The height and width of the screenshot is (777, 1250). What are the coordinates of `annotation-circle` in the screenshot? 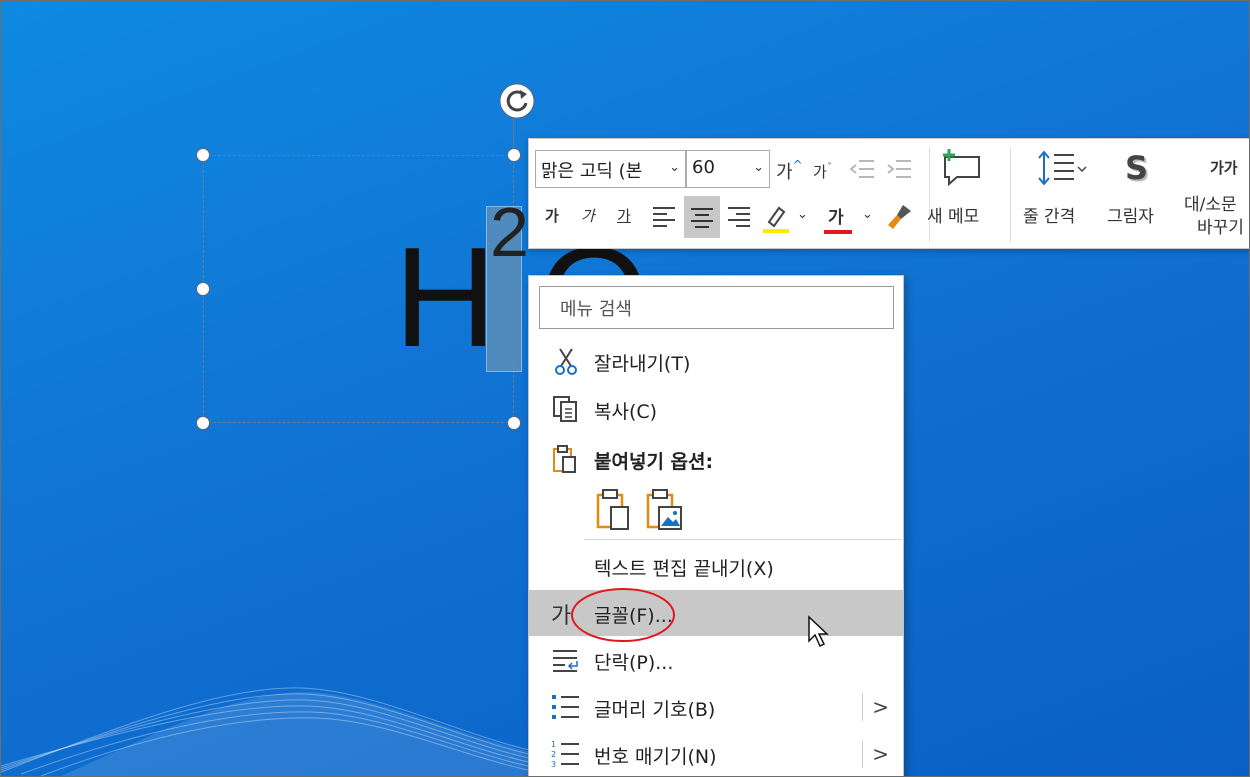 It's located at (623, 615).